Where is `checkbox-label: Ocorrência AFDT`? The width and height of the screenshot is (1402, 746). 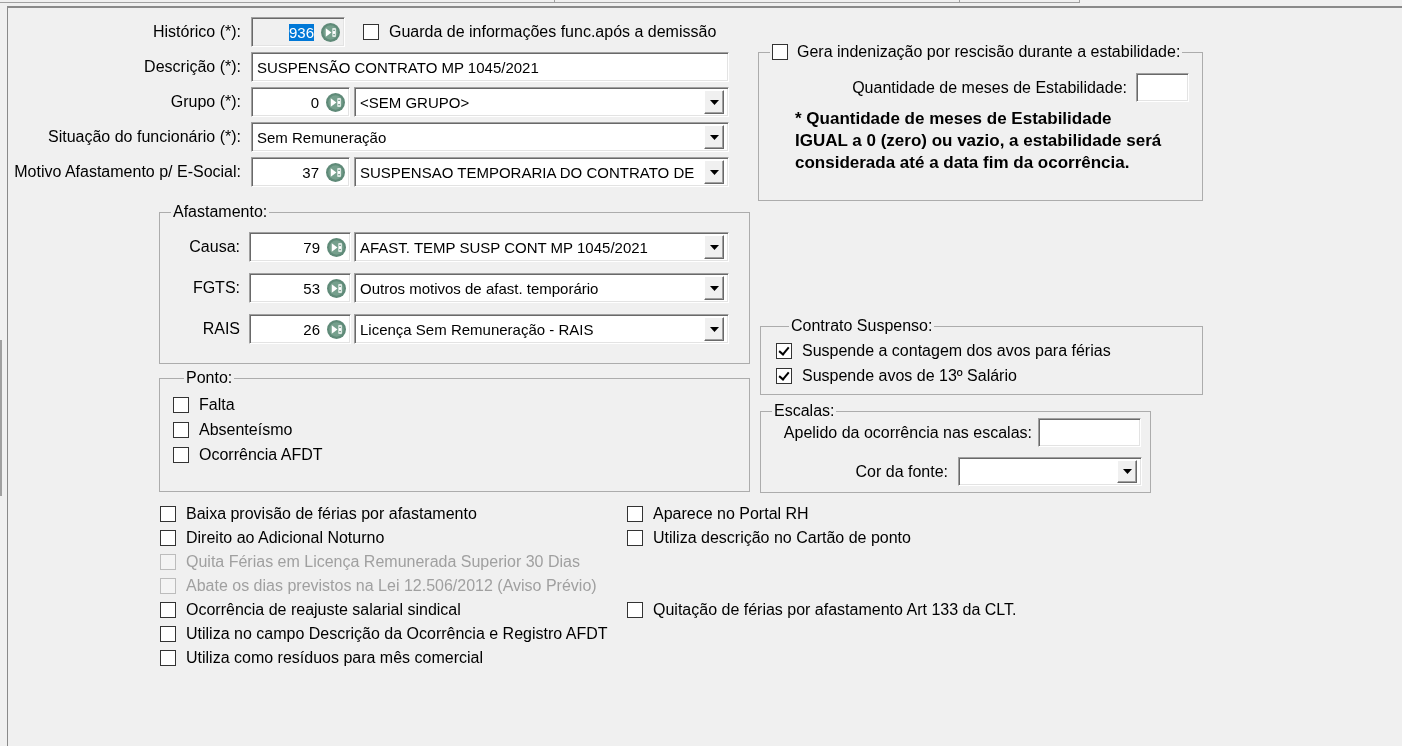 checkbox-label: Ocorrência AFDT is located at coordinates (261, 455).